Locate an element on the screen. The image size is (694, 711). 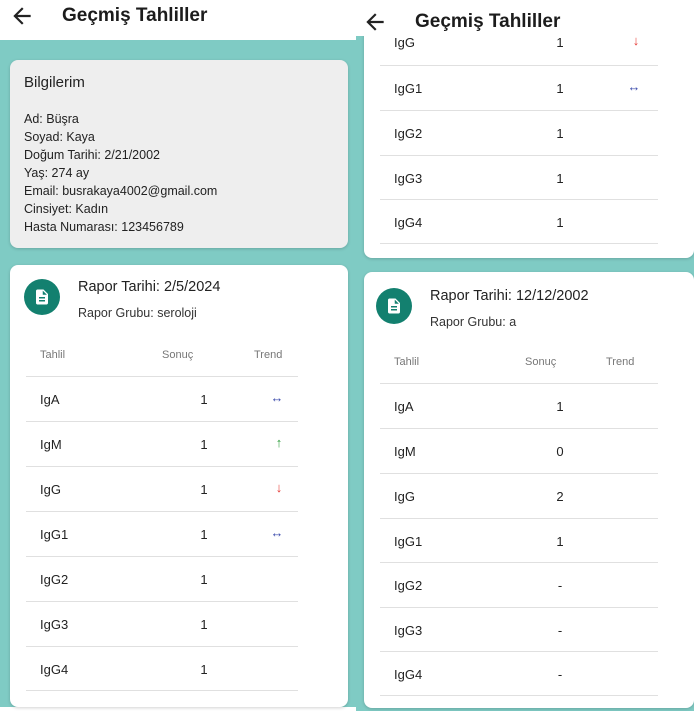
report-group: Rapor Grubu: seroloji is located at coordinates (137, 313).